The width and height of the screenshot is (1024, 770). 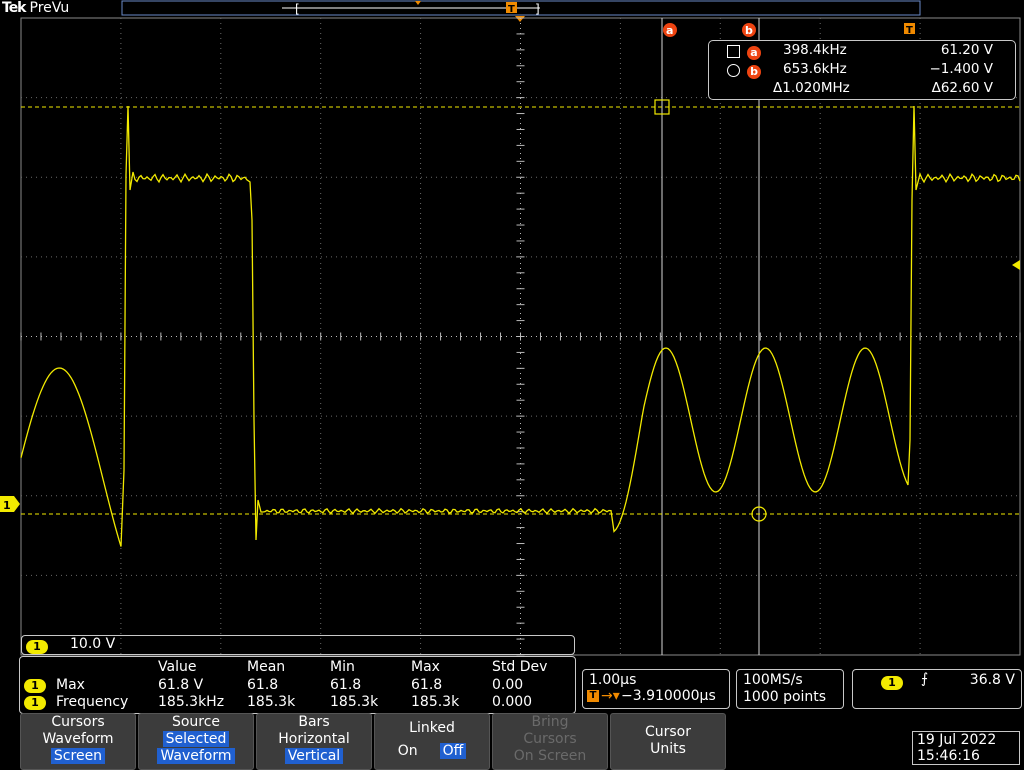 What do you see at coordinates (811, 88) in the screenshot?
I see `delta-frequency: Δ1.020MHz` at bounding box center [811, 88].